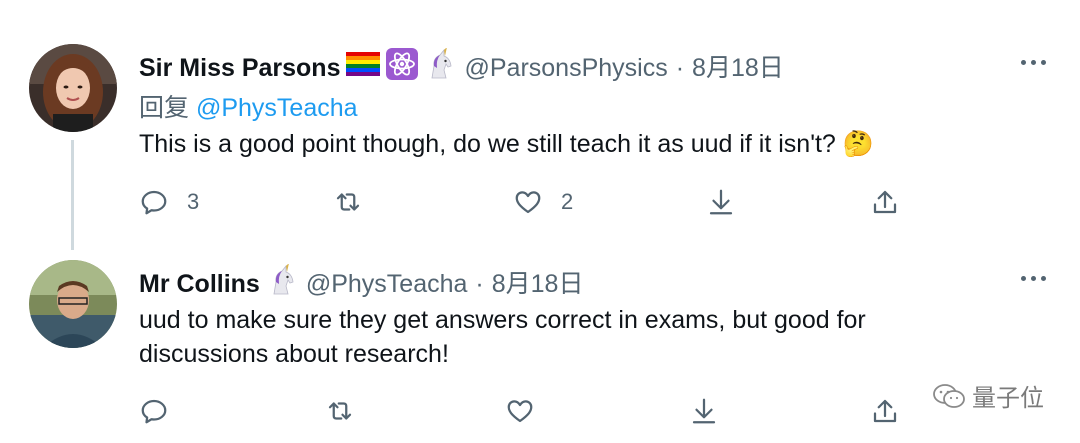 The image size is (1080, 443). I want to click on like-button: 2, so click(543, 202).